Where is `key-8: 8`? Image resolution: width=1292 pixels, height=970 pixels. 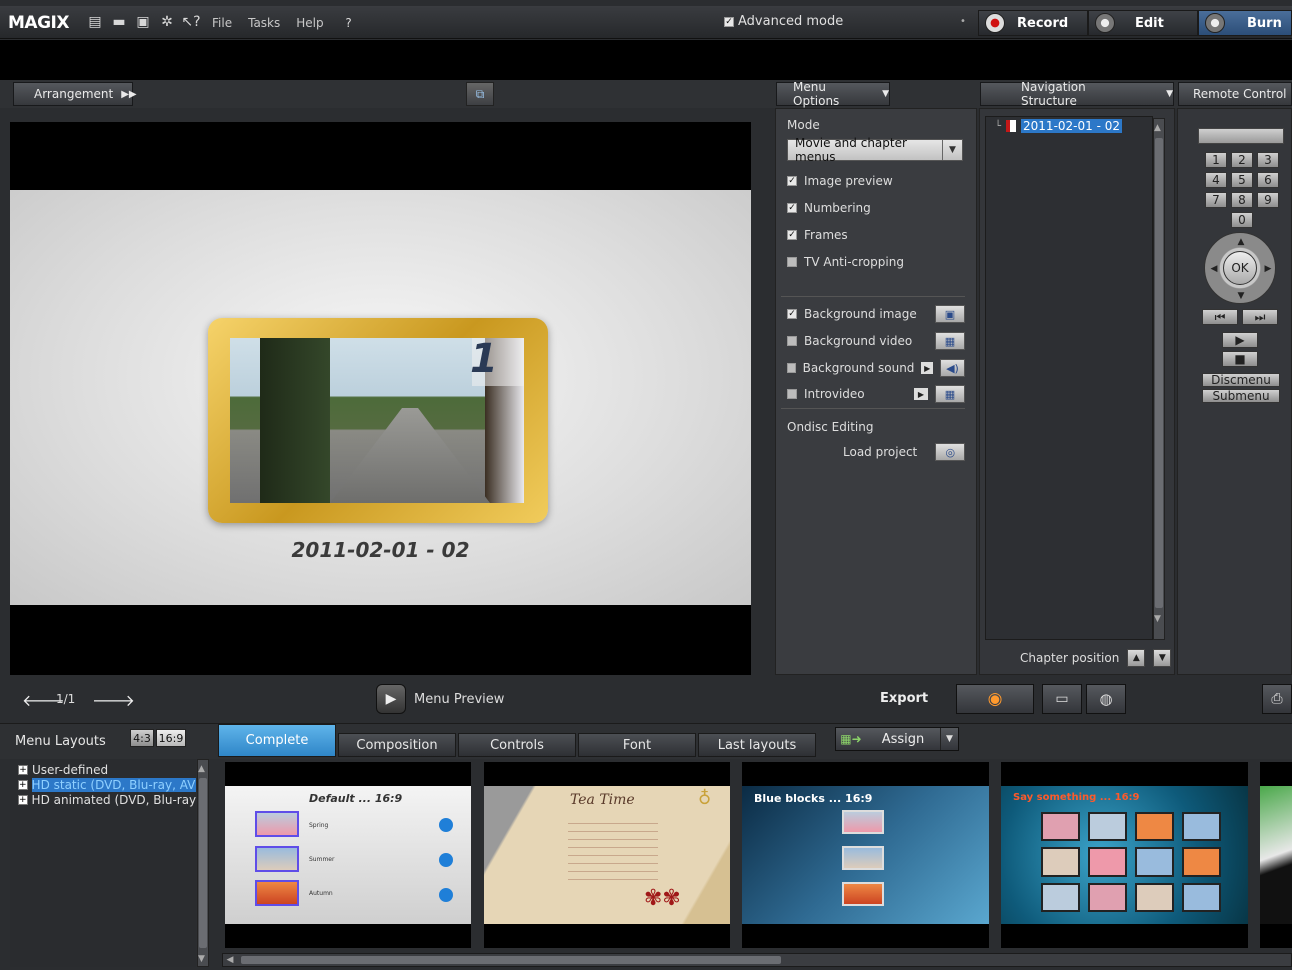 key-8: 8 is located at coordinates (1242, 200).